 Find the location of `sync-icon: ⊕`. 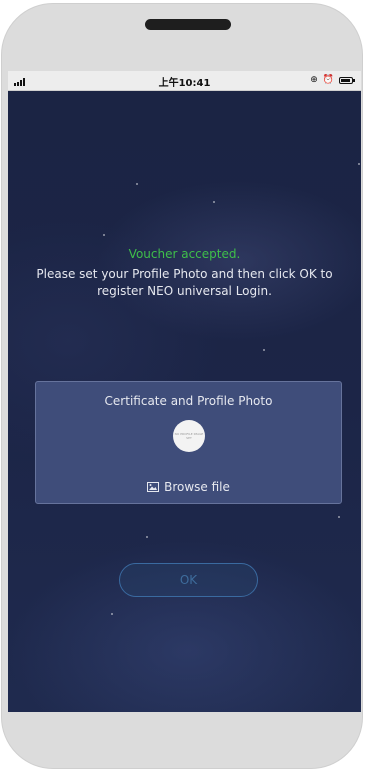

sync-icon: ⊕ is located at coordinates (314, 80).